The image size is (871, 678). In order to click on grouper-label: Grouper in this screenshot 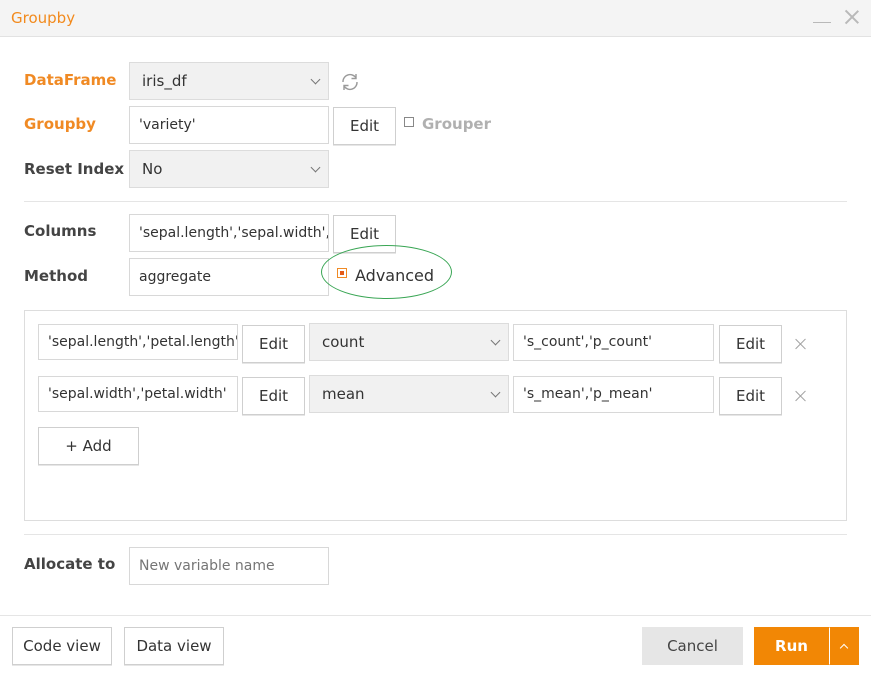, I will do `click(457, 124)`.